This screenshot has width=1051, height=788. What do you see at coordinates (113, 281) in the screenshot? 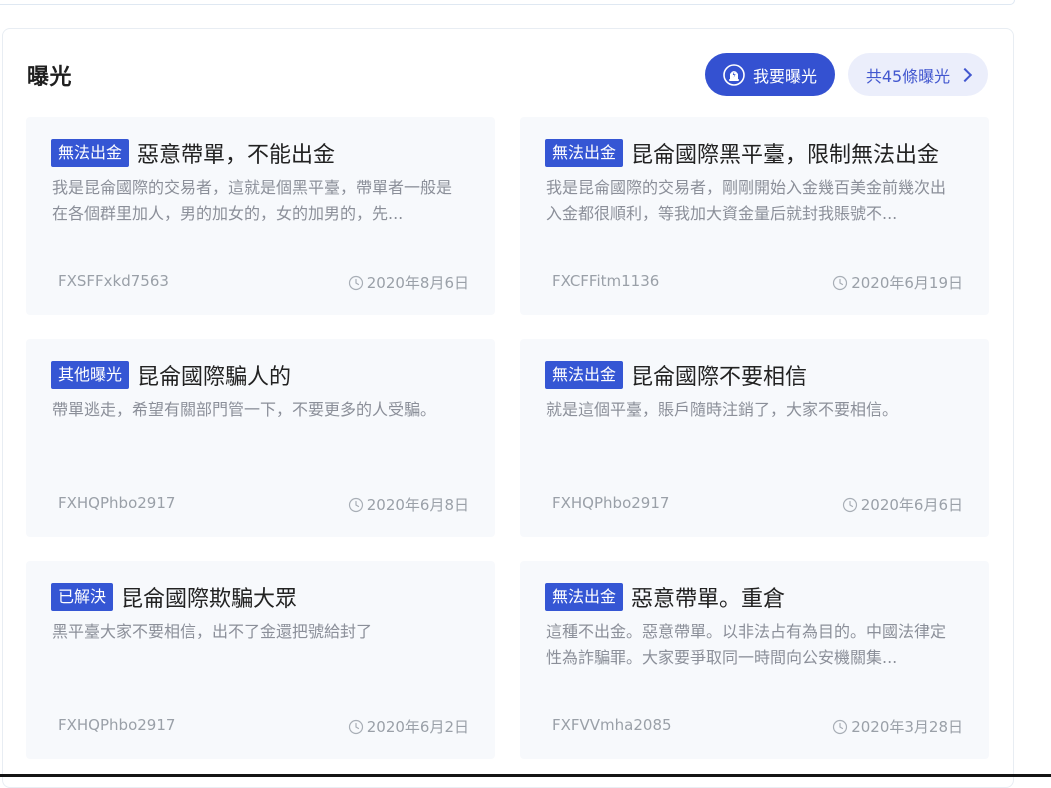
I see `card-username: FXSFFxkd7563` at bounding box center [113, 281].